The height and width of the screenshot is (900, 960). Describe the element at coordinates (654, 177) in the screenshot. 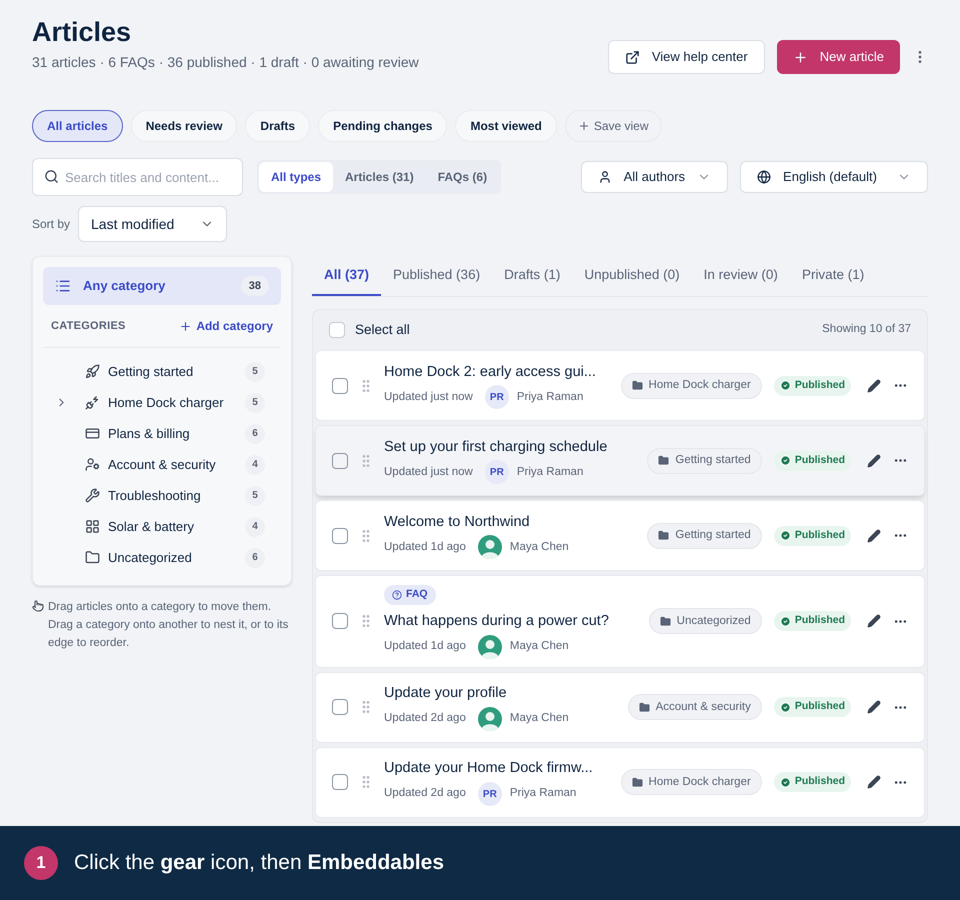

I see `authors-dropdown: All authors` at that location.